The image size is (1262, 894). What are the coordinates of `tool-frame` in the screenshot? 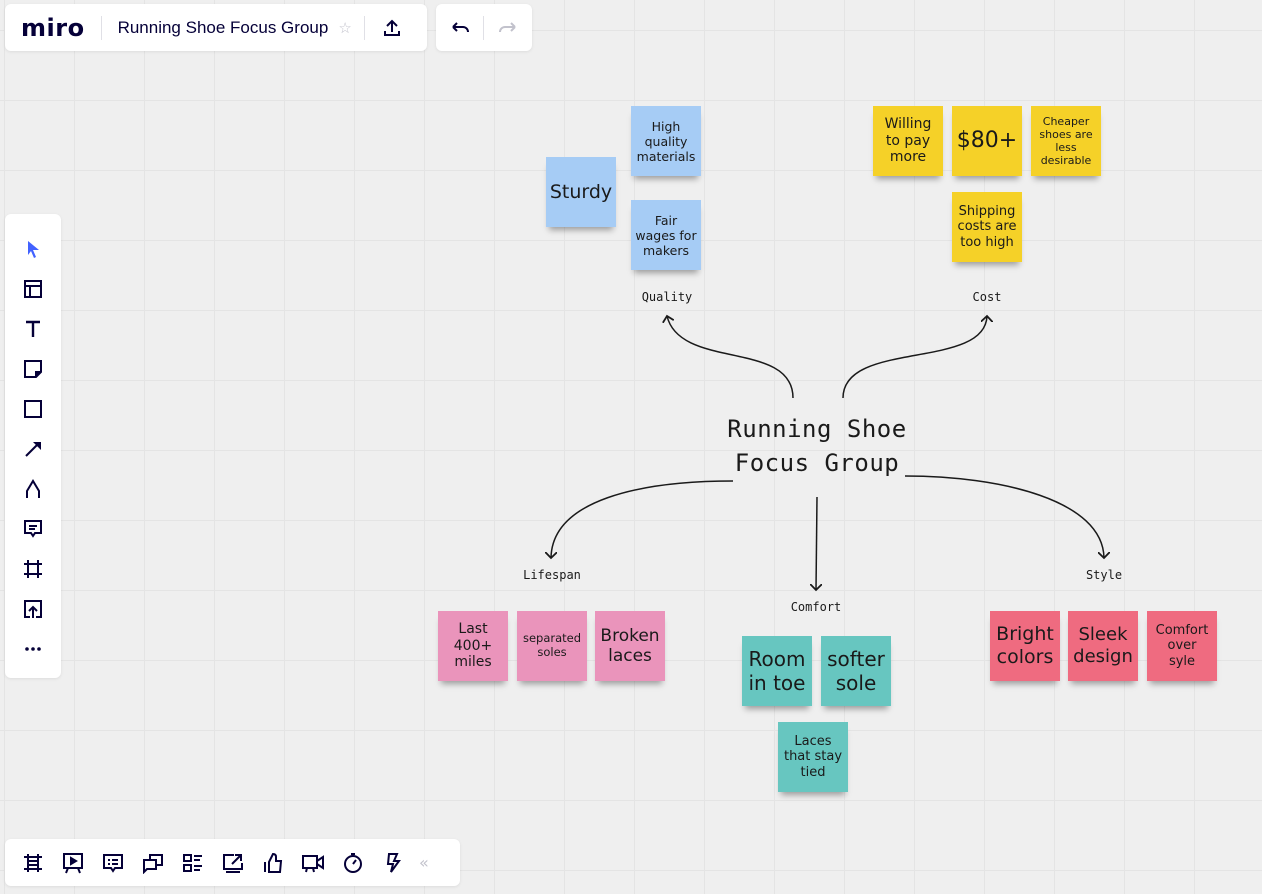 It's located at (33, 569).